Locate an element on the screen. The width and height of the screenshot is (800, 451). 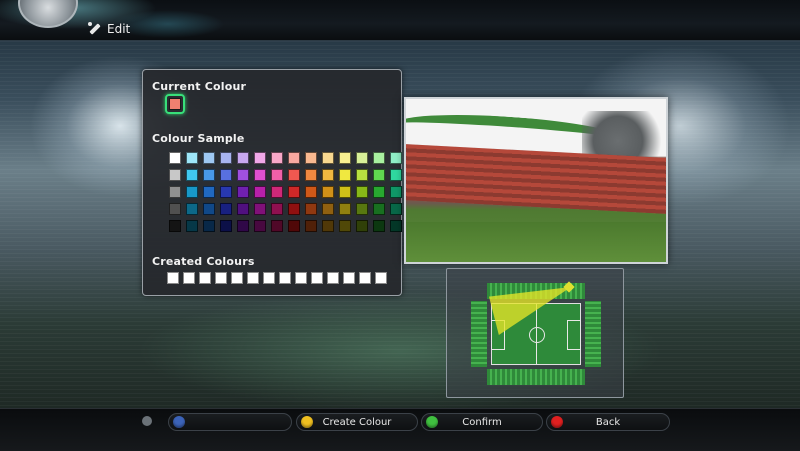
create-colour-button: Create Colour is located at coordinates (357, 422).